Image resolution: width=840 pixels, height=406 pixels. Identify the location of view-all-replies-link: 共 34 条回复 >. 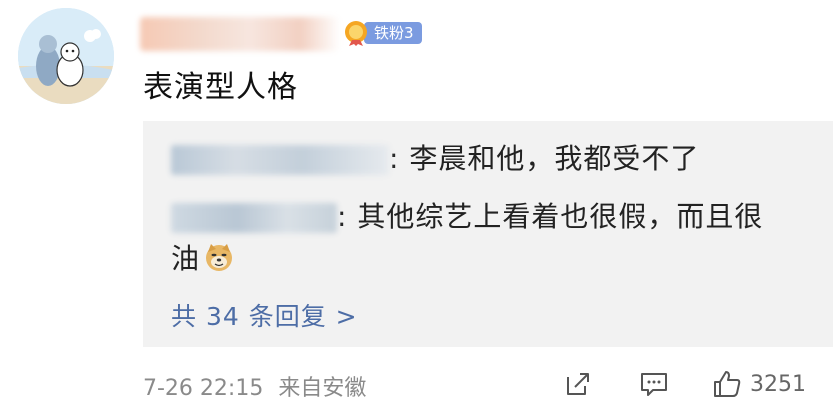
(264, 315).